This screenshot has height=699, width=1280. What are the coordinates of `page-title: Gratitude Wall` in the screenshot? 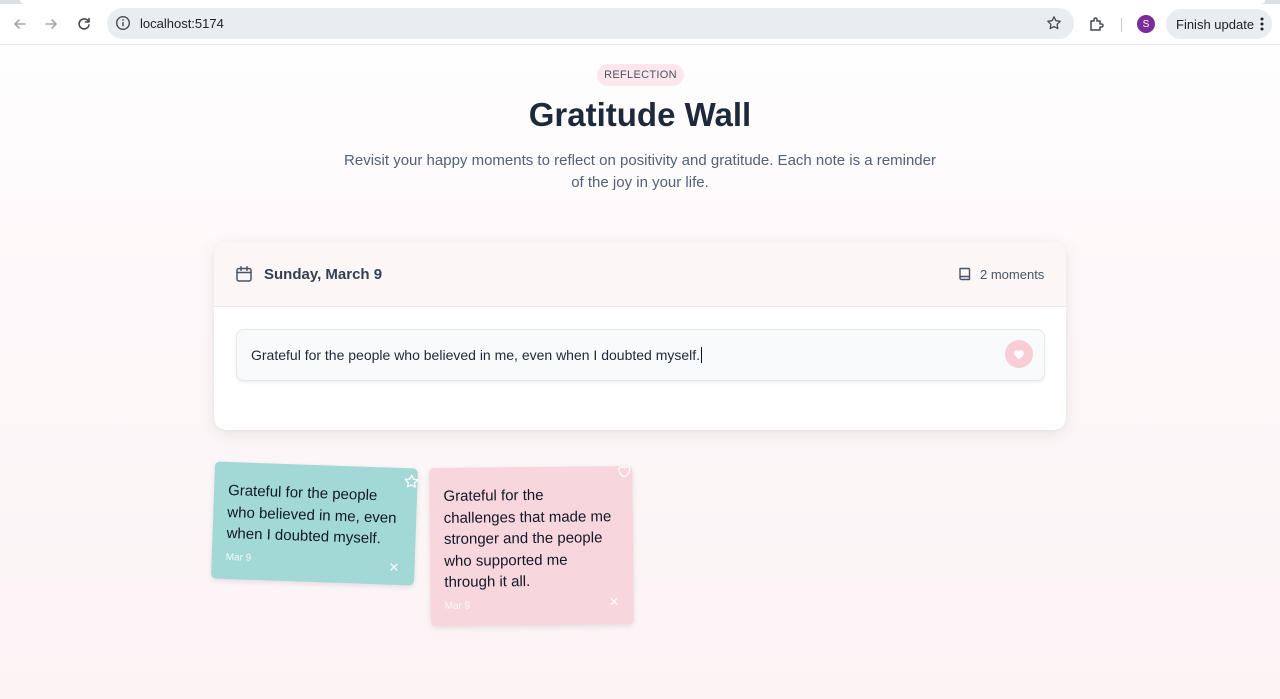 It's located at (640, 114).